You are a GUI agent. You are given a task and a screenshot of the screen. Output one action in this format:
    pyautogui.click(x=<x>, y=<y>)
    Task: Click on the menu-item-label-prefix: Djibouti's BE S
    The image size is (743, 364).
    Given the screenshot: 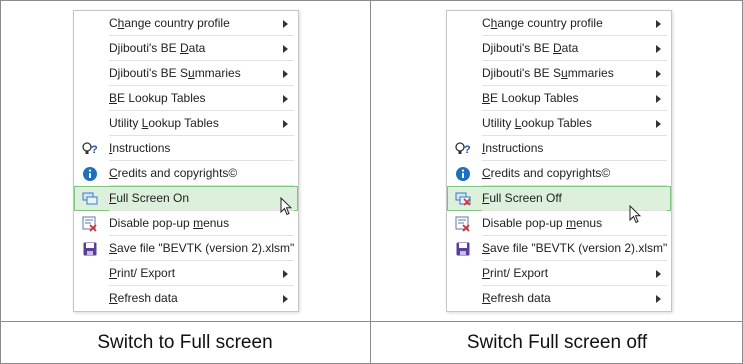 What is the action you would take?
    pyautogui.click(x=521, y=73)
    